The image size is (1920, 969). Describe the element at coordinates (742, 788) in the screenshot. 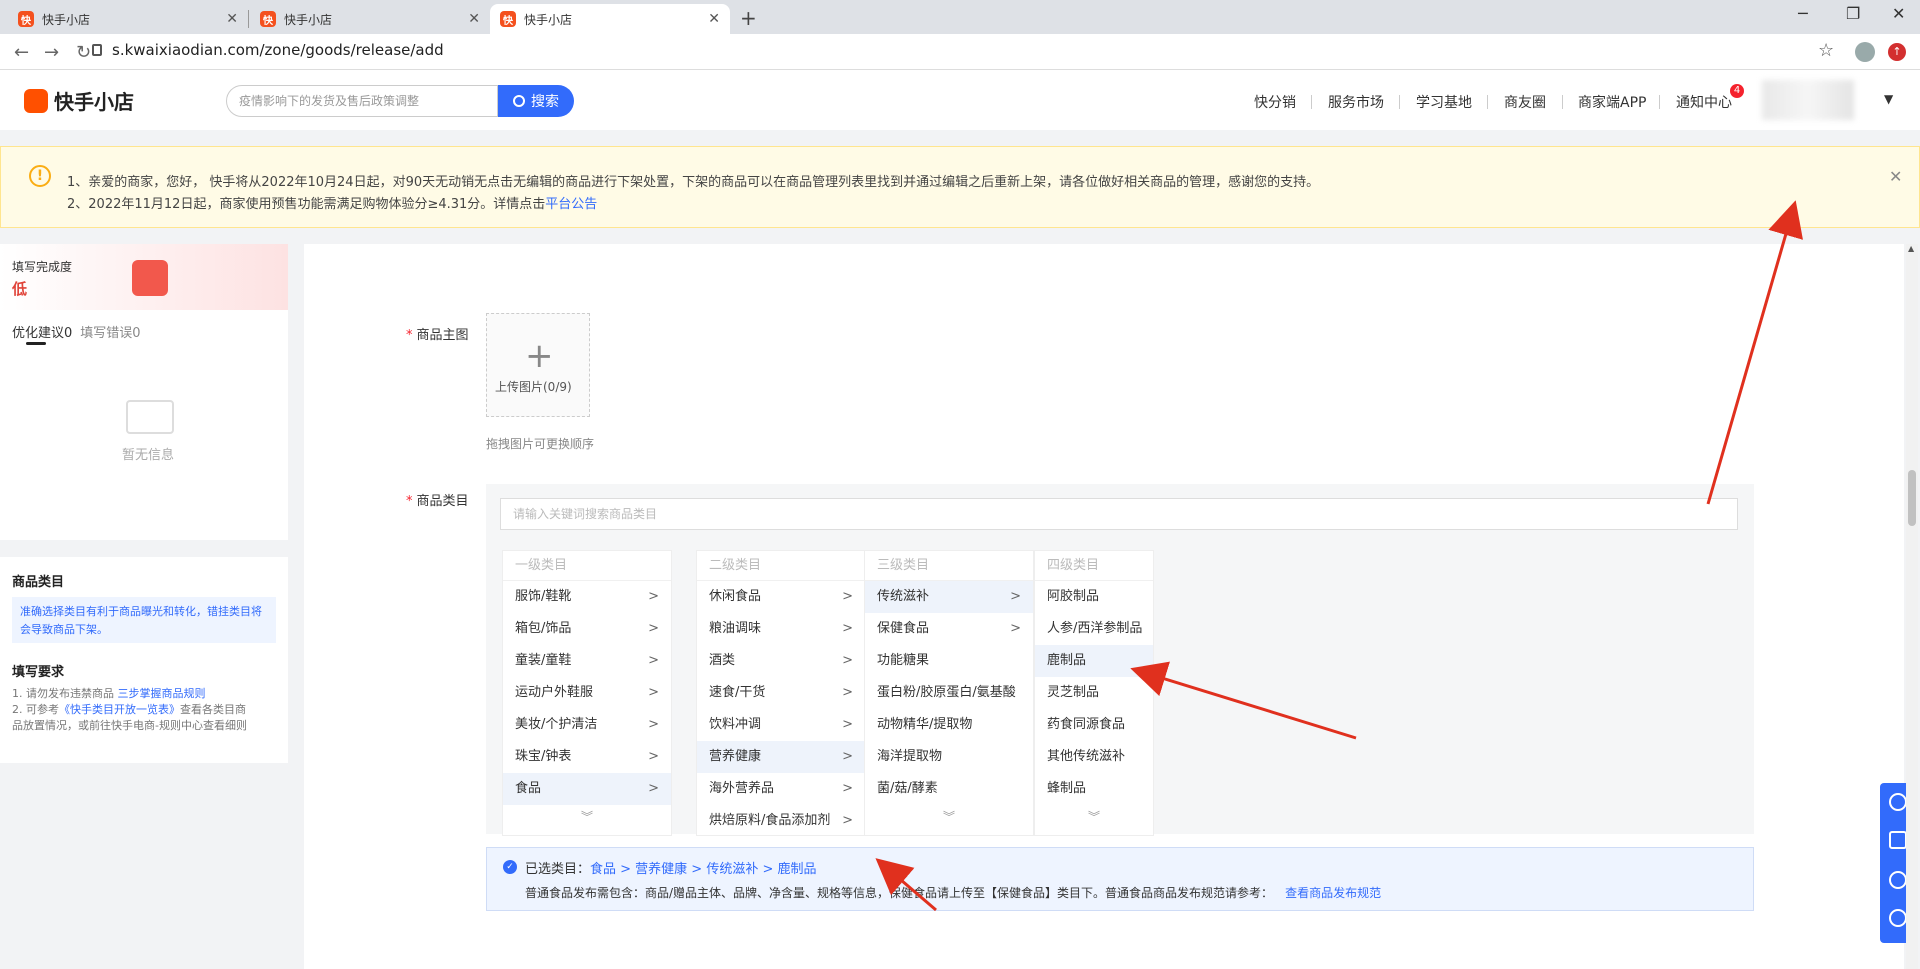

I see `category-item-label: 海外营养品` at that location.